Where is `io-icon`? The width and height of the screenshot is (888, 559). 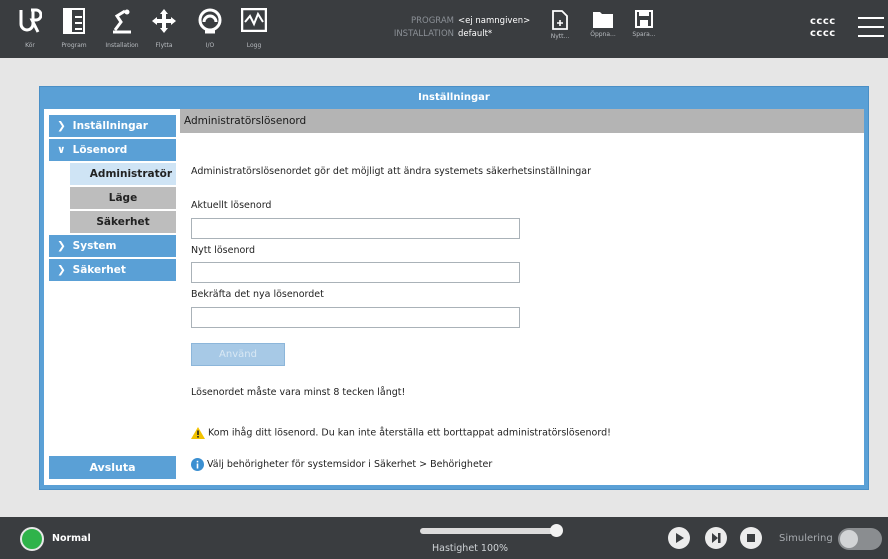 io-icon is located at coordinates (210, 21).